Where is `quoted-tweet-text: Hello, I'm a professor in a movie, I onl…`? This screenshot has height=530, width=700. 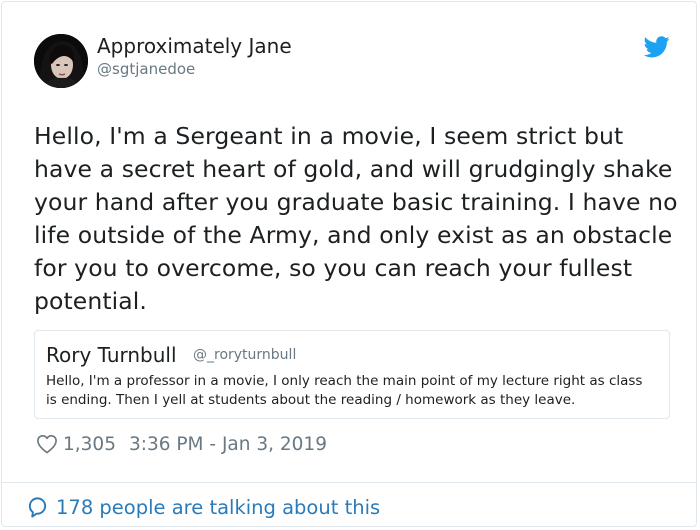 quoted-tweet-text: Hello, I'm a professor in a movie, I onl… is located at coordinates (344, 390).